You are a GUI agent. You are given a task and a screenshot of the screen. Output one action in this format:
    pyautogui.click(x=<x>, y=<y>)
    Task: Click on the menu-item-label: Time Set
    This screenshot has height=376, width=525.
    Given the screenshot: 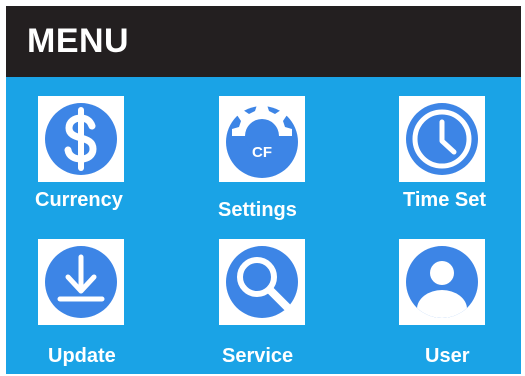 What is the action you would take?
    pyautogui.click(x=444, y=200)
    